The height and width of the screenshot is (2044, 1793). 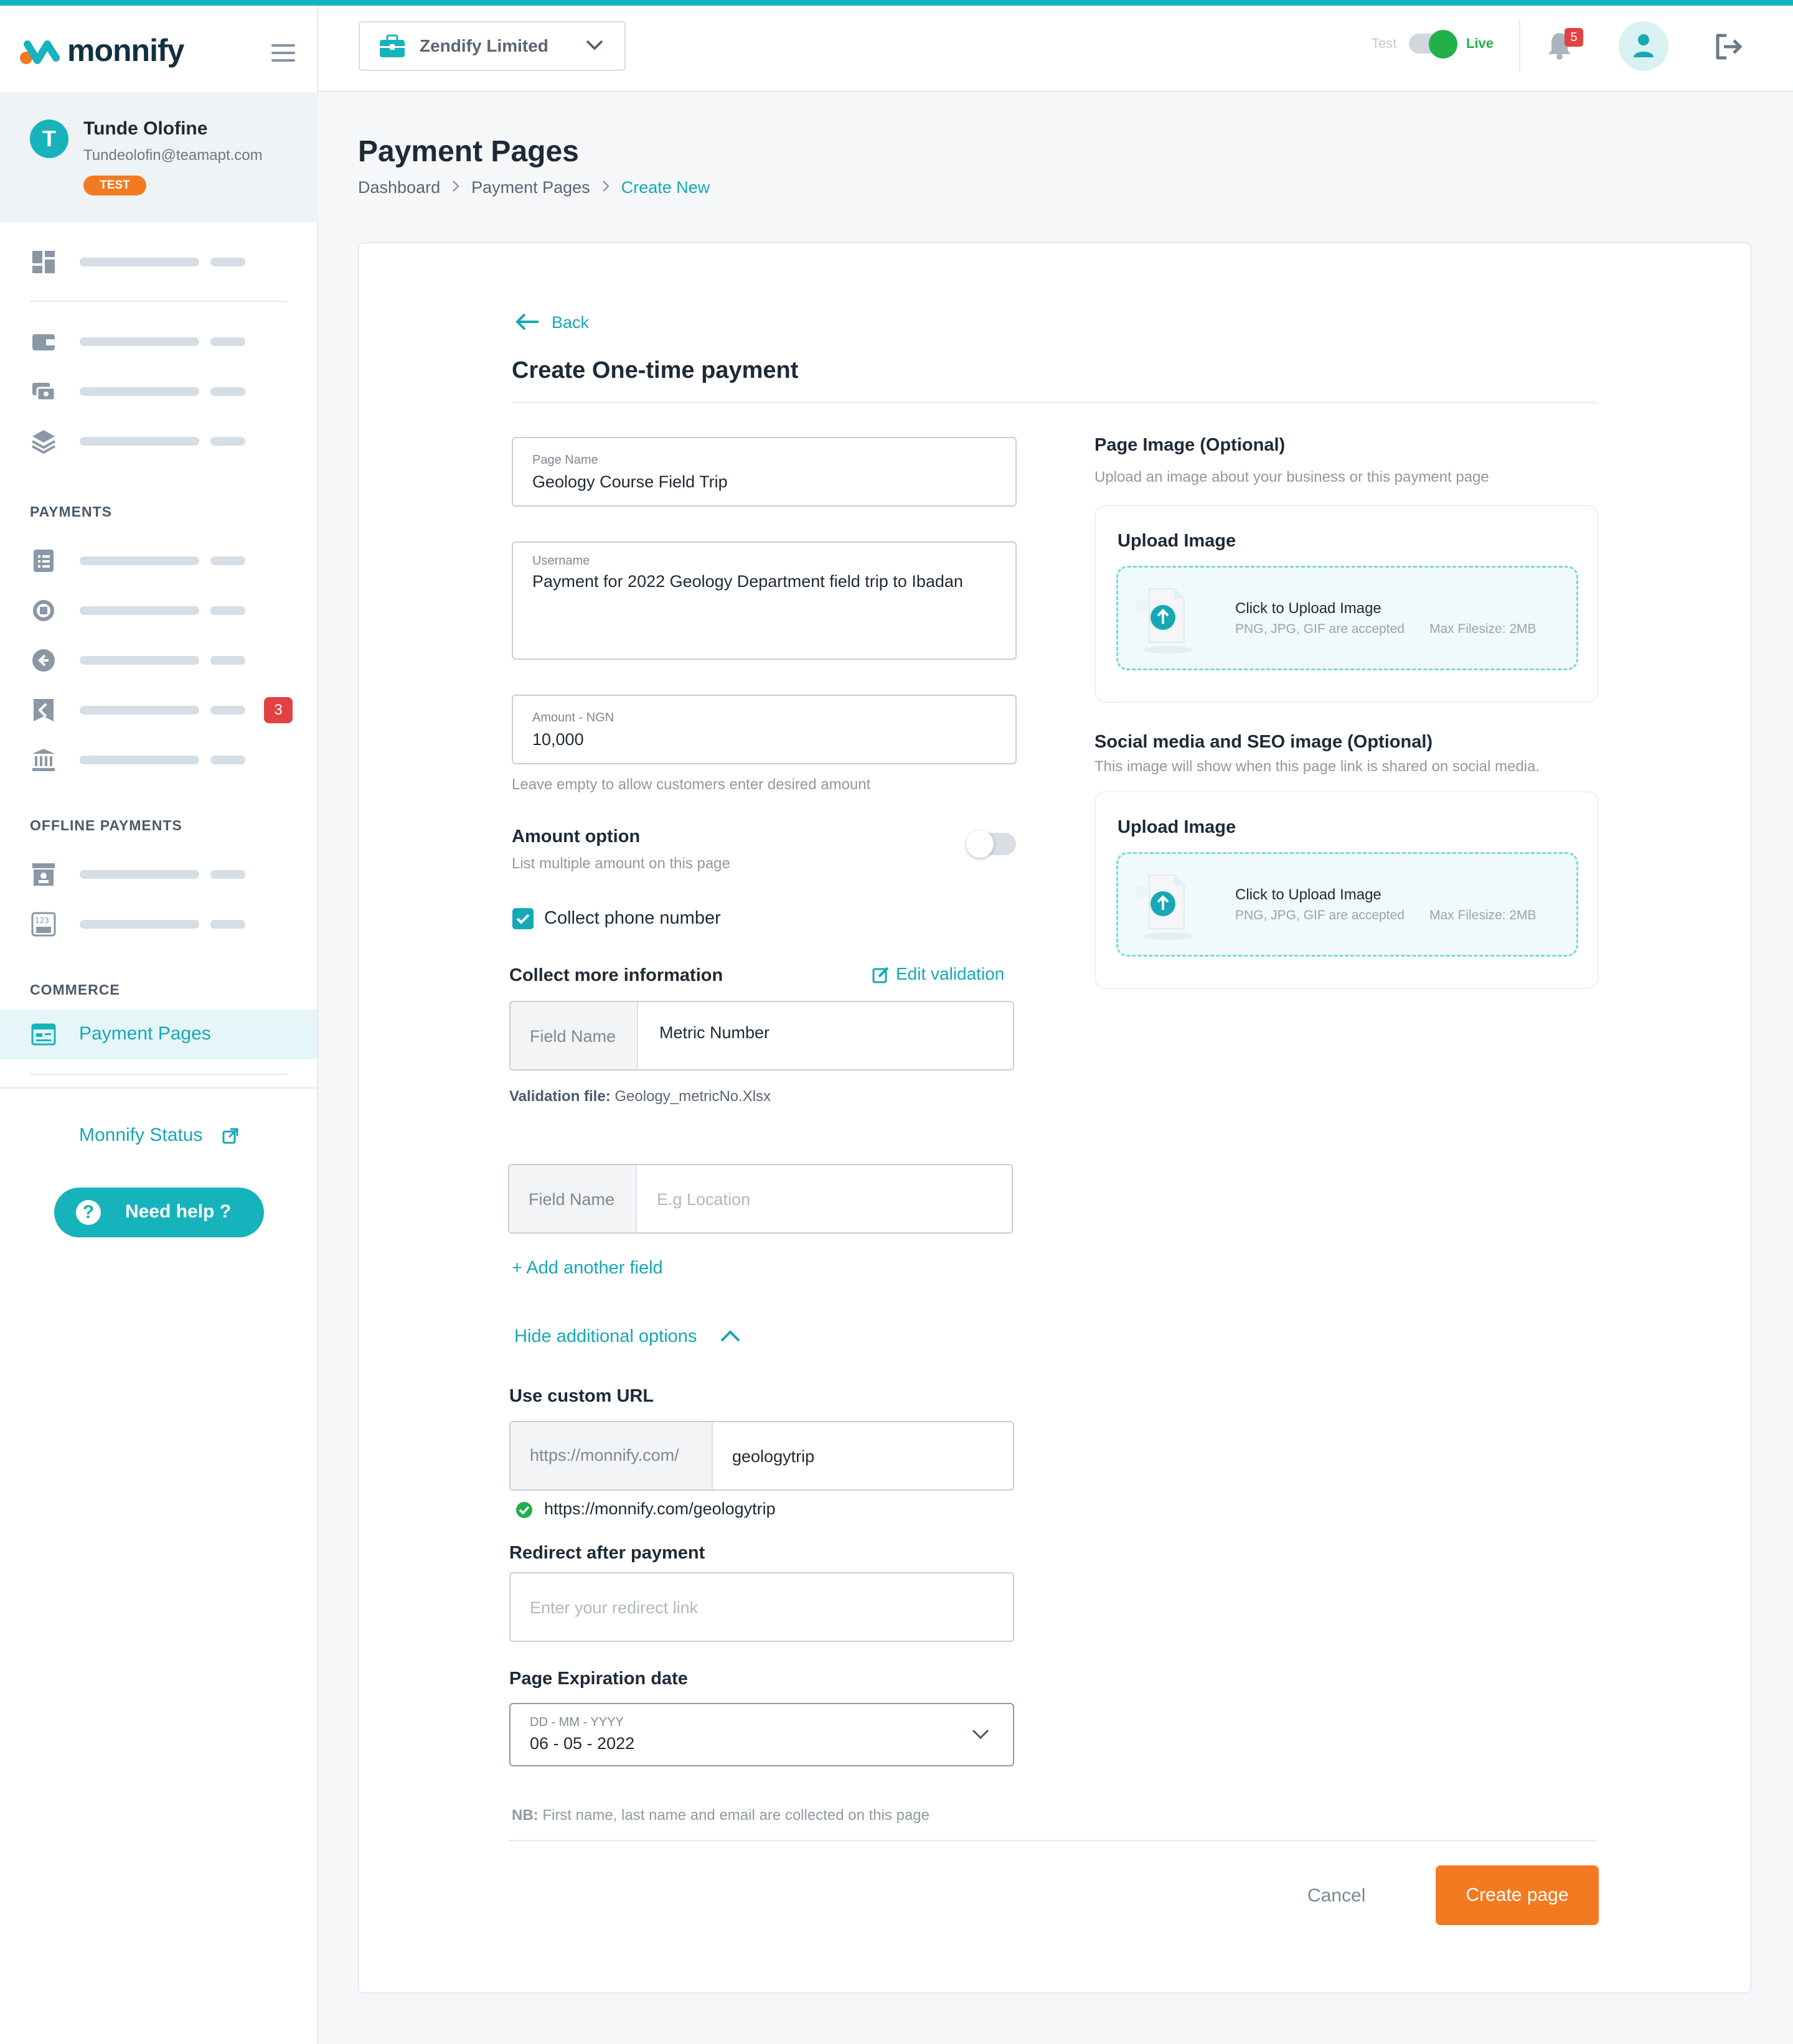 I want to click on url-prefix: https://monnify.com/, so click(x=612, y=1456).